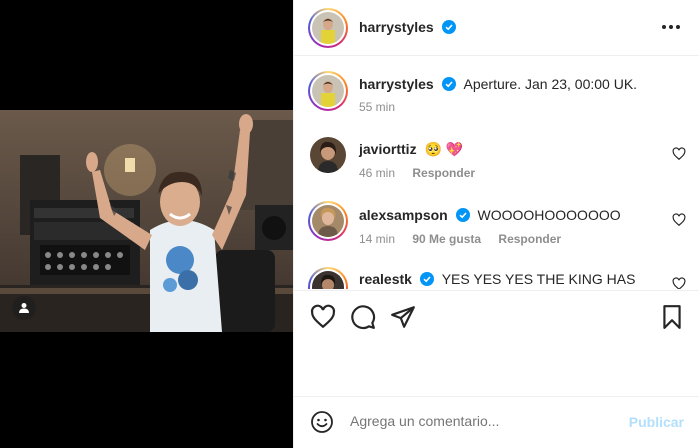 This screenshot has height=448, width=699. I want to click on comment-emoji: 💖, so click(454, 149).